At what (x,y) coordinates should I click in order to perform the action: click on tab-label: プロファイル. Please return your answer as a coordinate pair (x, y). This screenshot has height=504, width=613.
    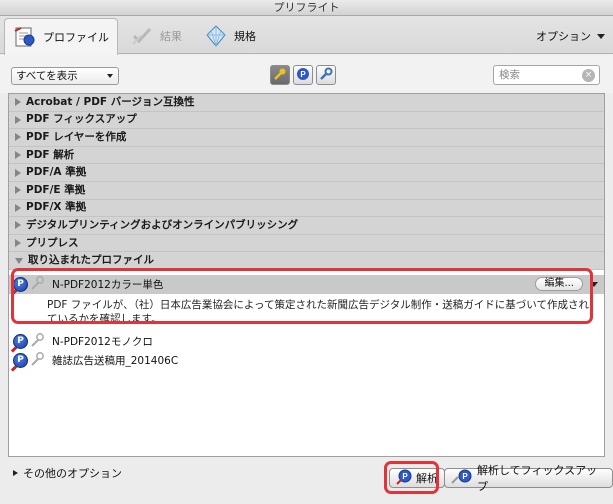
    Looking at the image, I should click on (76, 37).